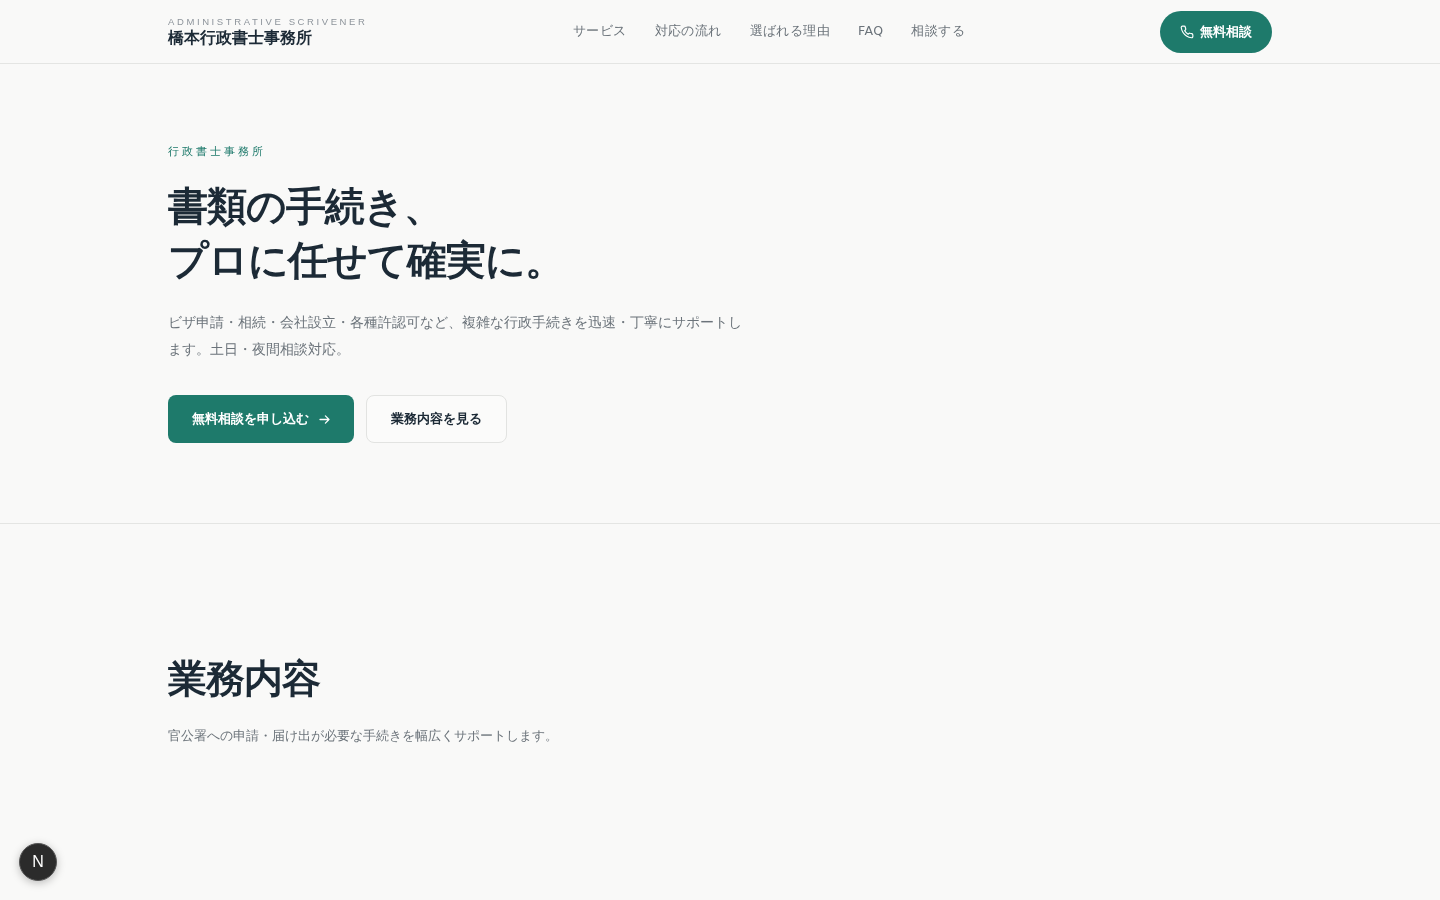 The width and height of the screenshot is (1440, 900). I want to click on services-button: 業務内容を見る, so click(436, 419).